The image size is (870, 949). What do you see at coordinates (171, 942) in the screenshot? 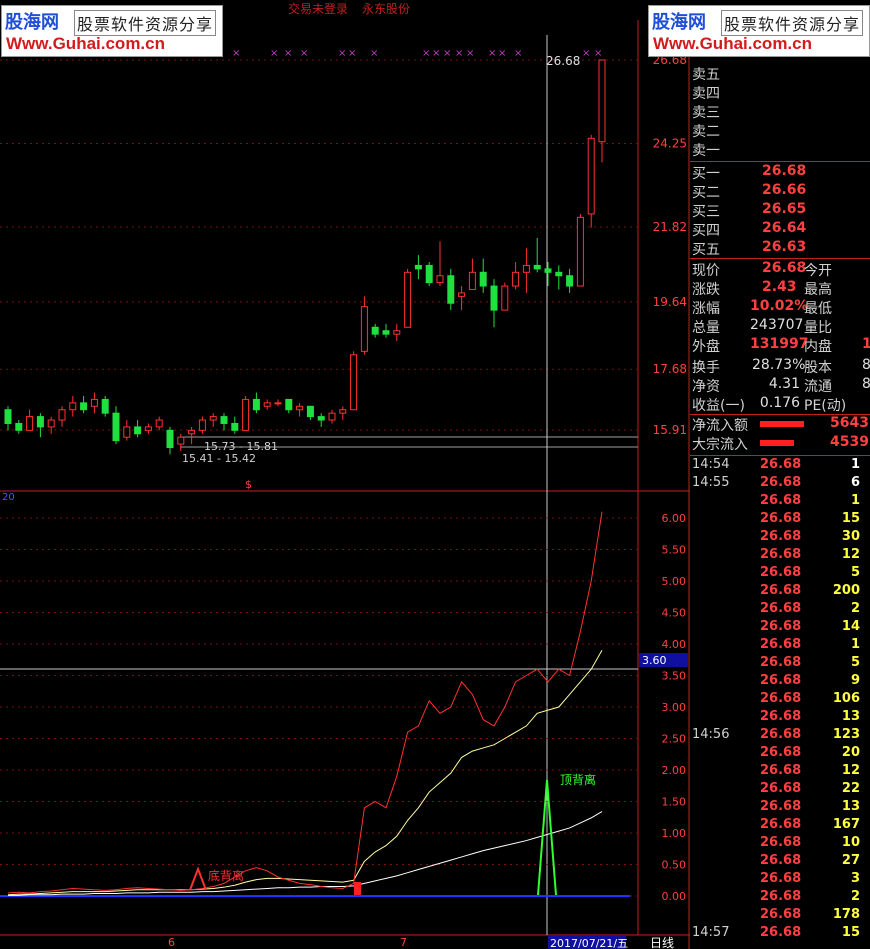
I see `xaxis-label-6: 6` at bounding box center [171, 942].